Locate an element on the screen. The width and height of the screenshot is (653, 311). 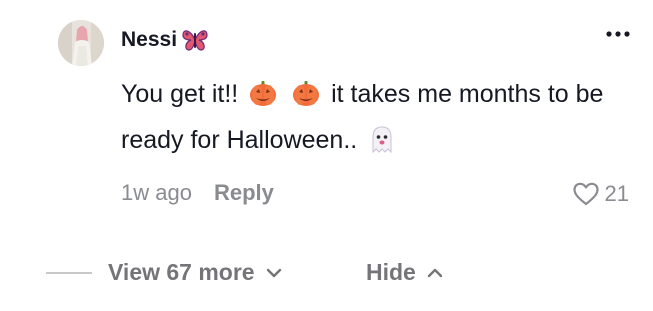
hide-label: Hide is located at coordinates (391, 272).